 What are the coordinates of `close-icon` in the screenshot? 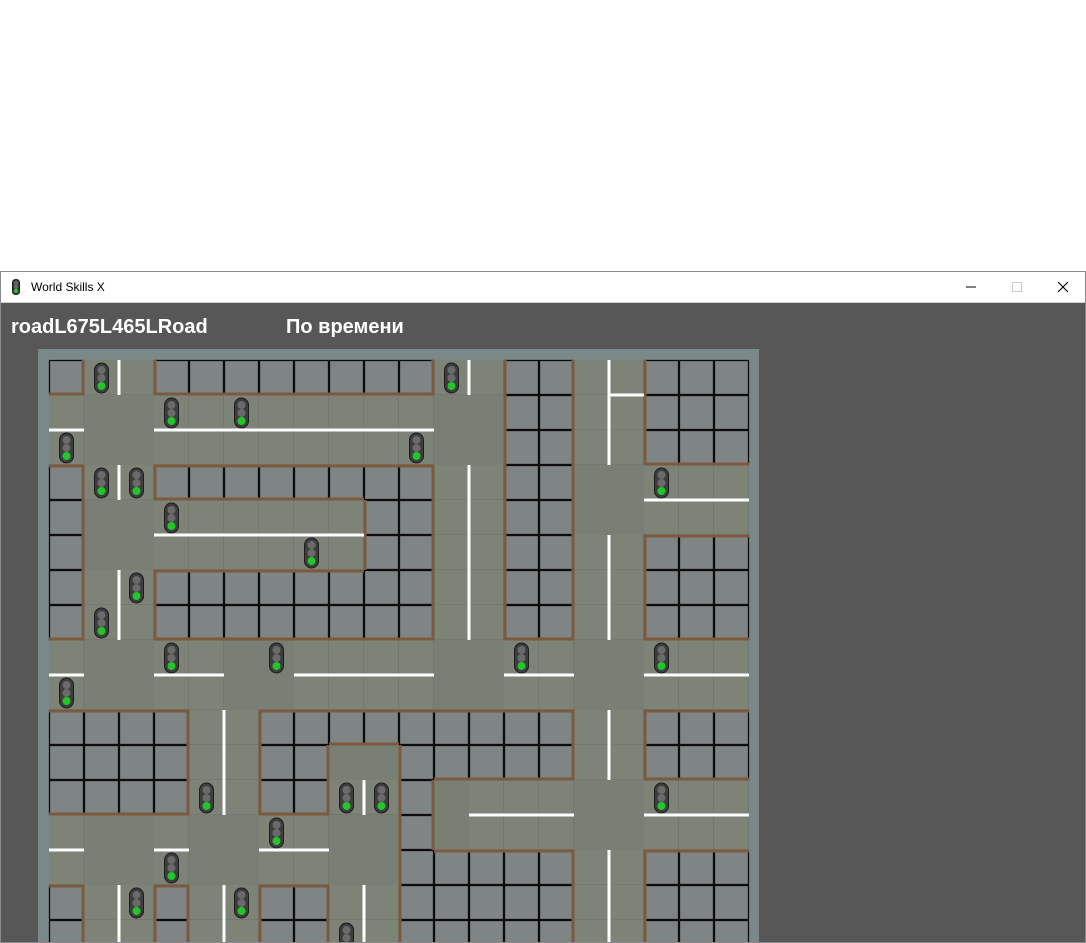 It's located at (1063, 287).